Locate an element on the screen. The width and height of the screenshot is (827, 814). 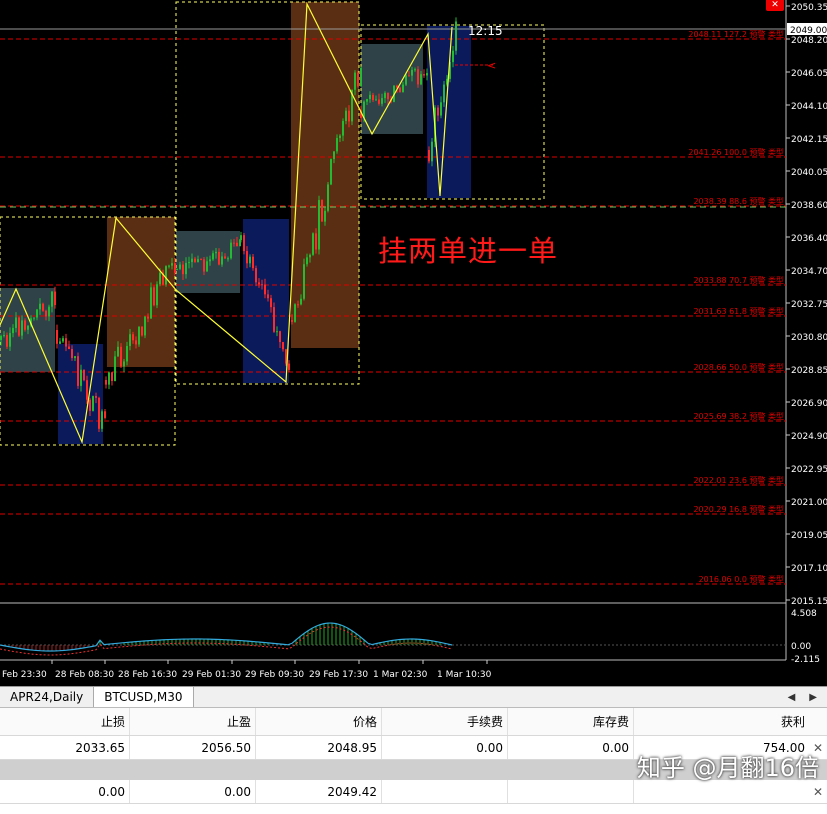
price-tick-label: 2030.80 is located at coordinates (809, 338).